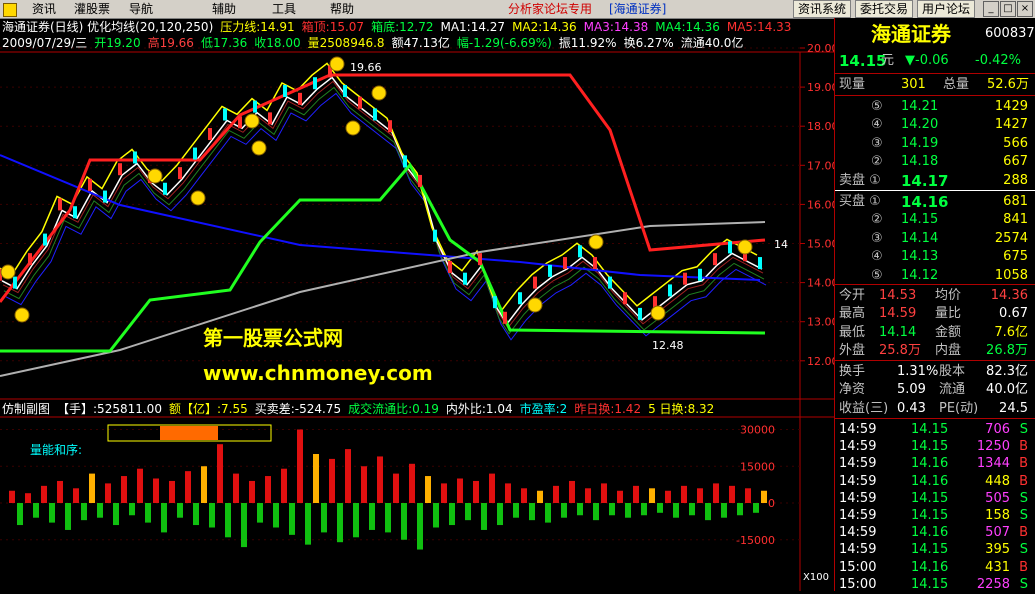 Image resolution: width=1035 pixels, height=594 pixels. What do you see at coordinates (935, 276) in the screenshot?
I see `bid-row: ⑤ 14.12 1058` at bounding box center [935, 276].